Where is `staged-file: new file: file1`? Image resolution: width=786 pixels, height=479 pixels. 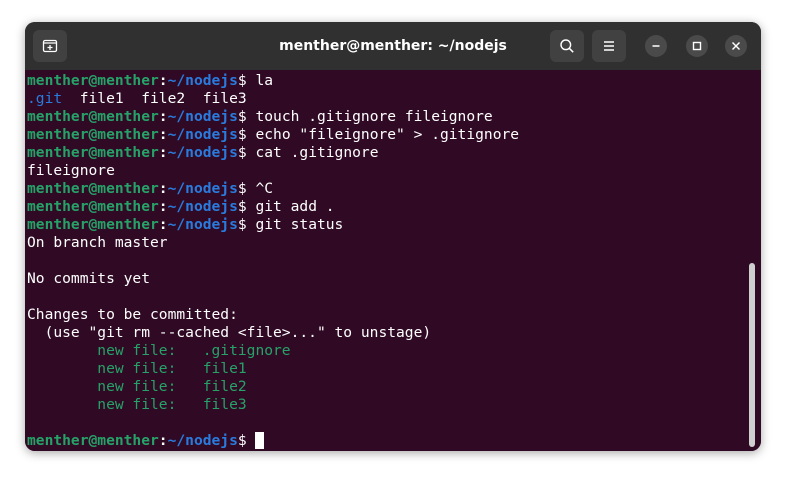 staged-file: new file: file1 is located at coordinates (137, 368).